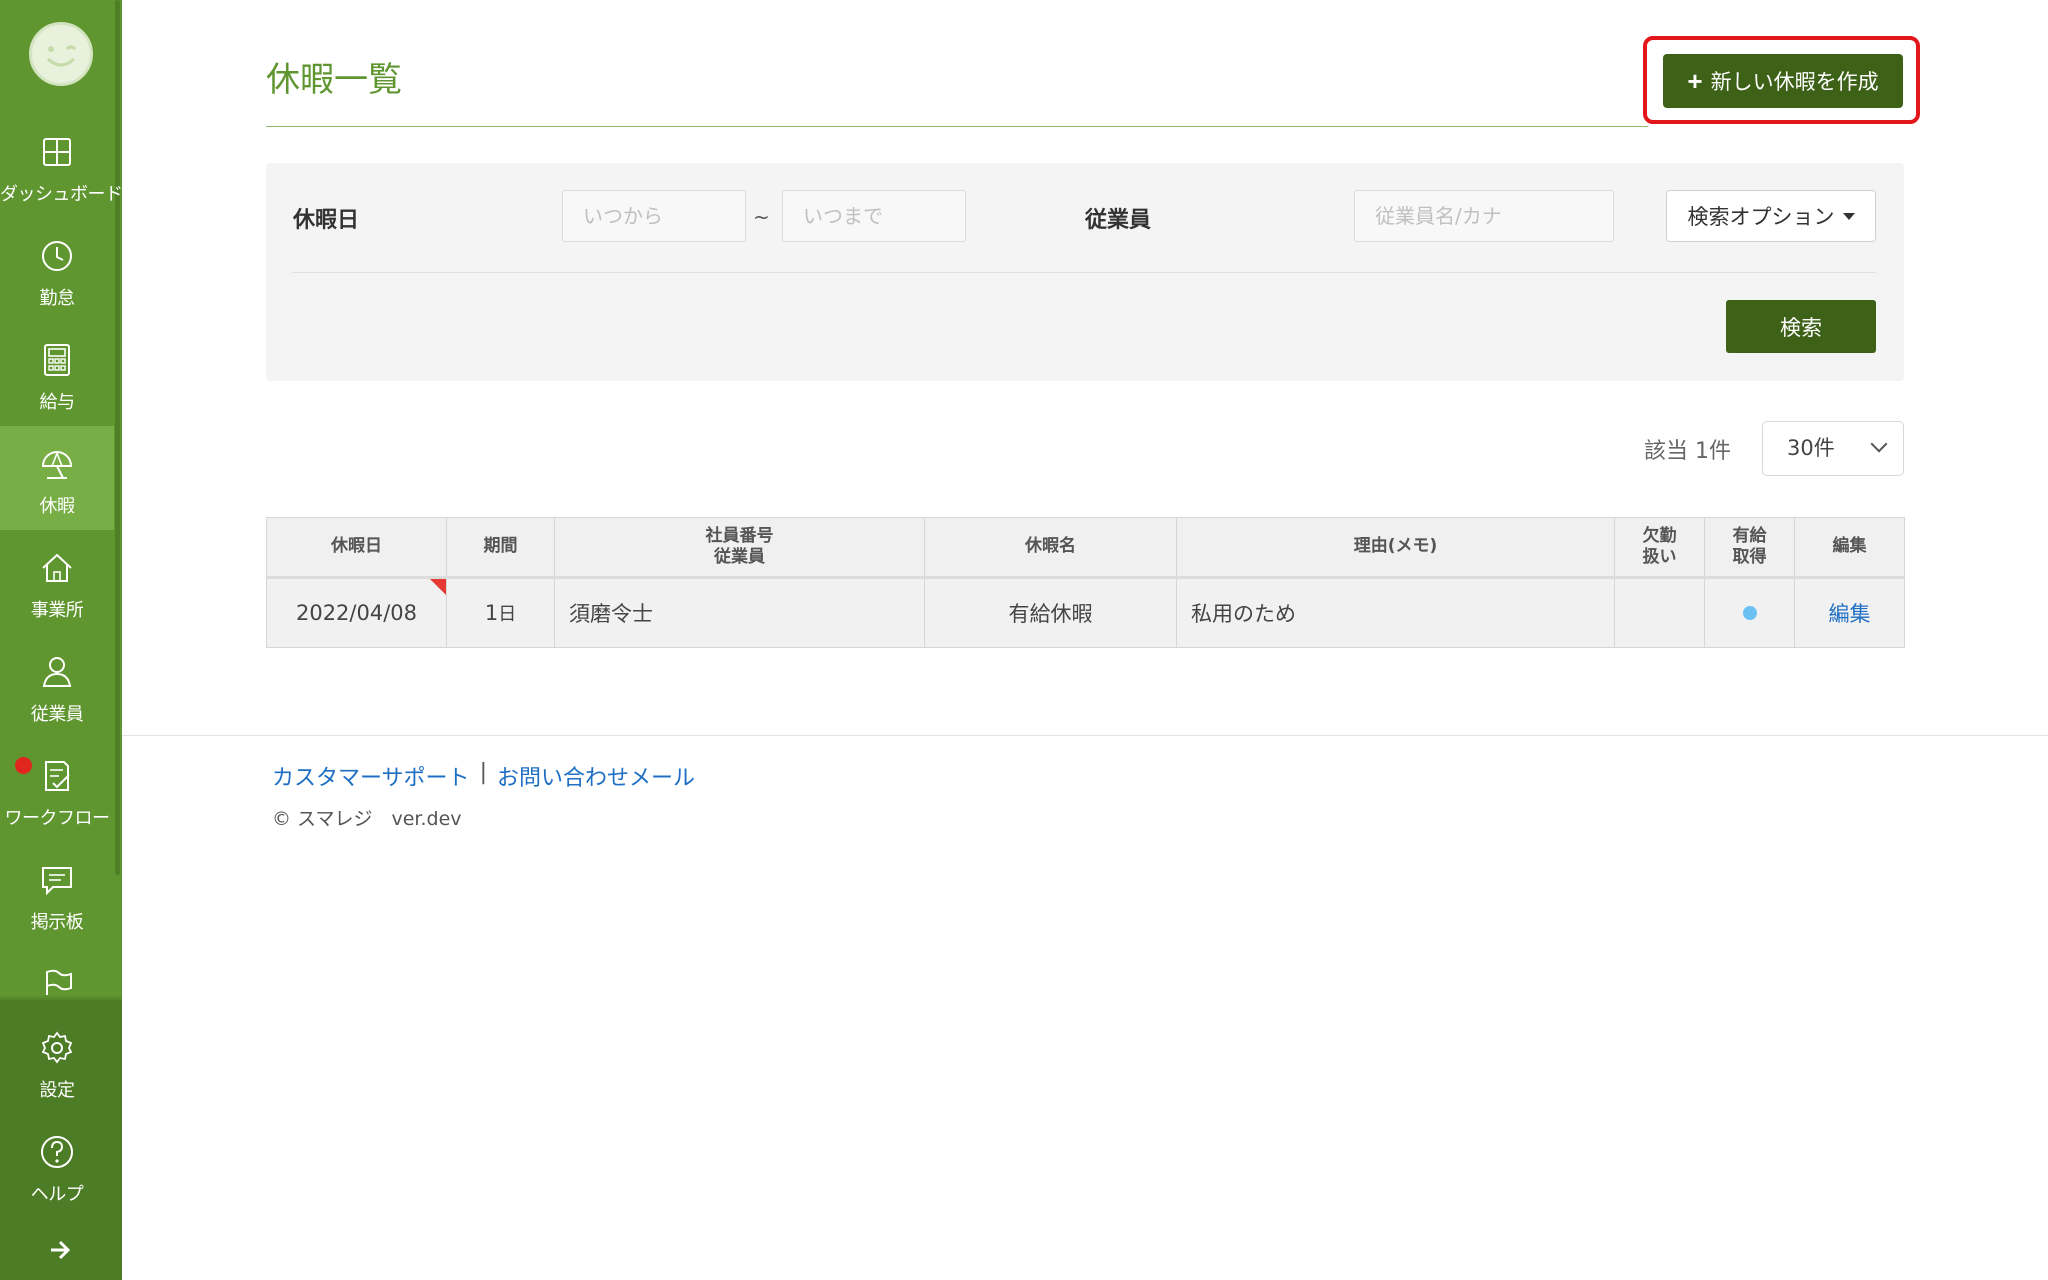 The height and width of the screenshot is (1280, 2048). What do you see at coordinates (1879, 444) in the screenshot?
I see `chevron-down-icon` at bounding box center [1879, 444].